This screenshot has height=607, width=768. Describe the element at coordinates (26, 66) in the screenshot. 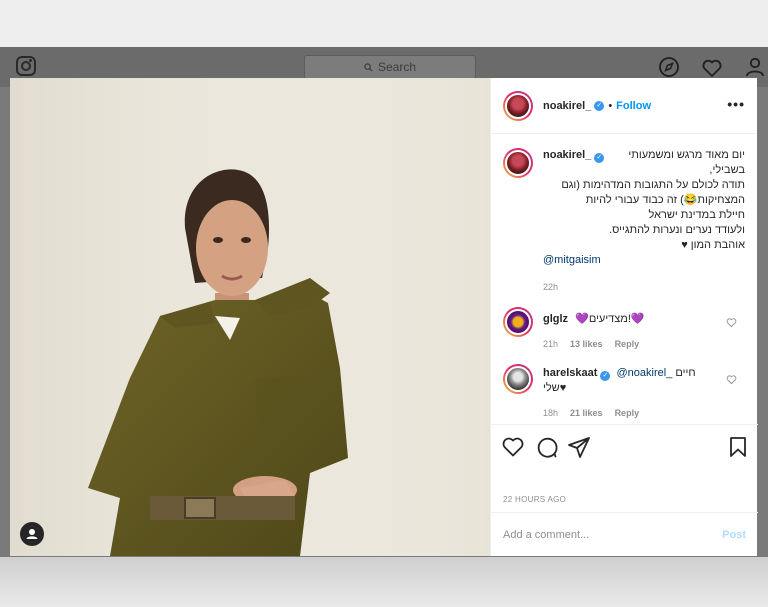

I see `instagram-logo-icon` at that location.